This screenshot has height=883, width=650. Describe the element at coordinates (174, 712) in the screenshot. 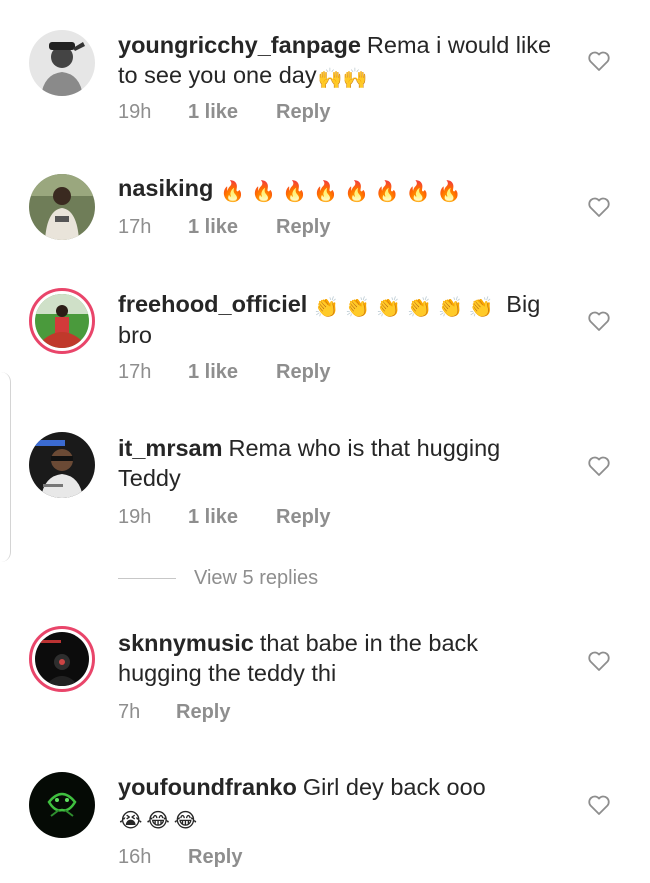

I see `comment-meta: 7h Reply` at that location.